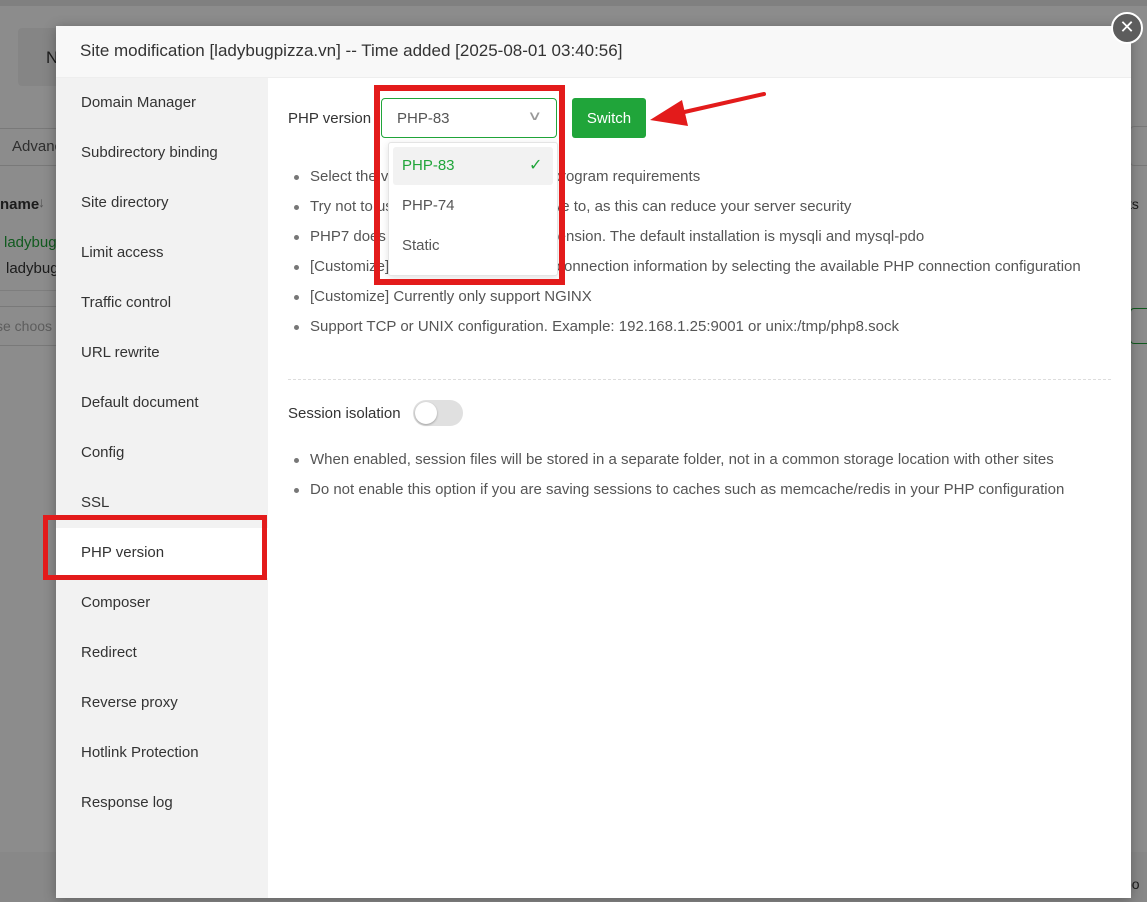  Describe the element at coordinates (162, 453) in the screenshot. I see `sidebar-item-config: Config` at that location.